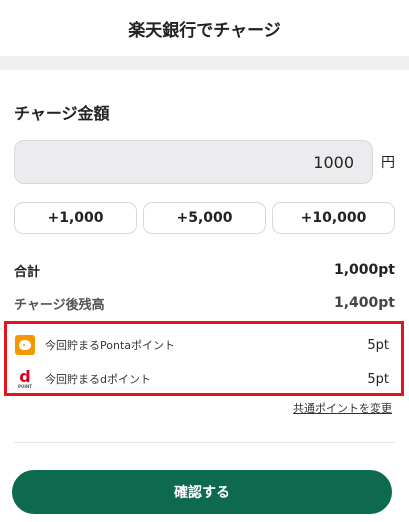 This screenshot has width=409, height=522. Describe the element at coordinates (333, 218) in the screenshot. I see `preset-10000-button: +10,000` at that location.